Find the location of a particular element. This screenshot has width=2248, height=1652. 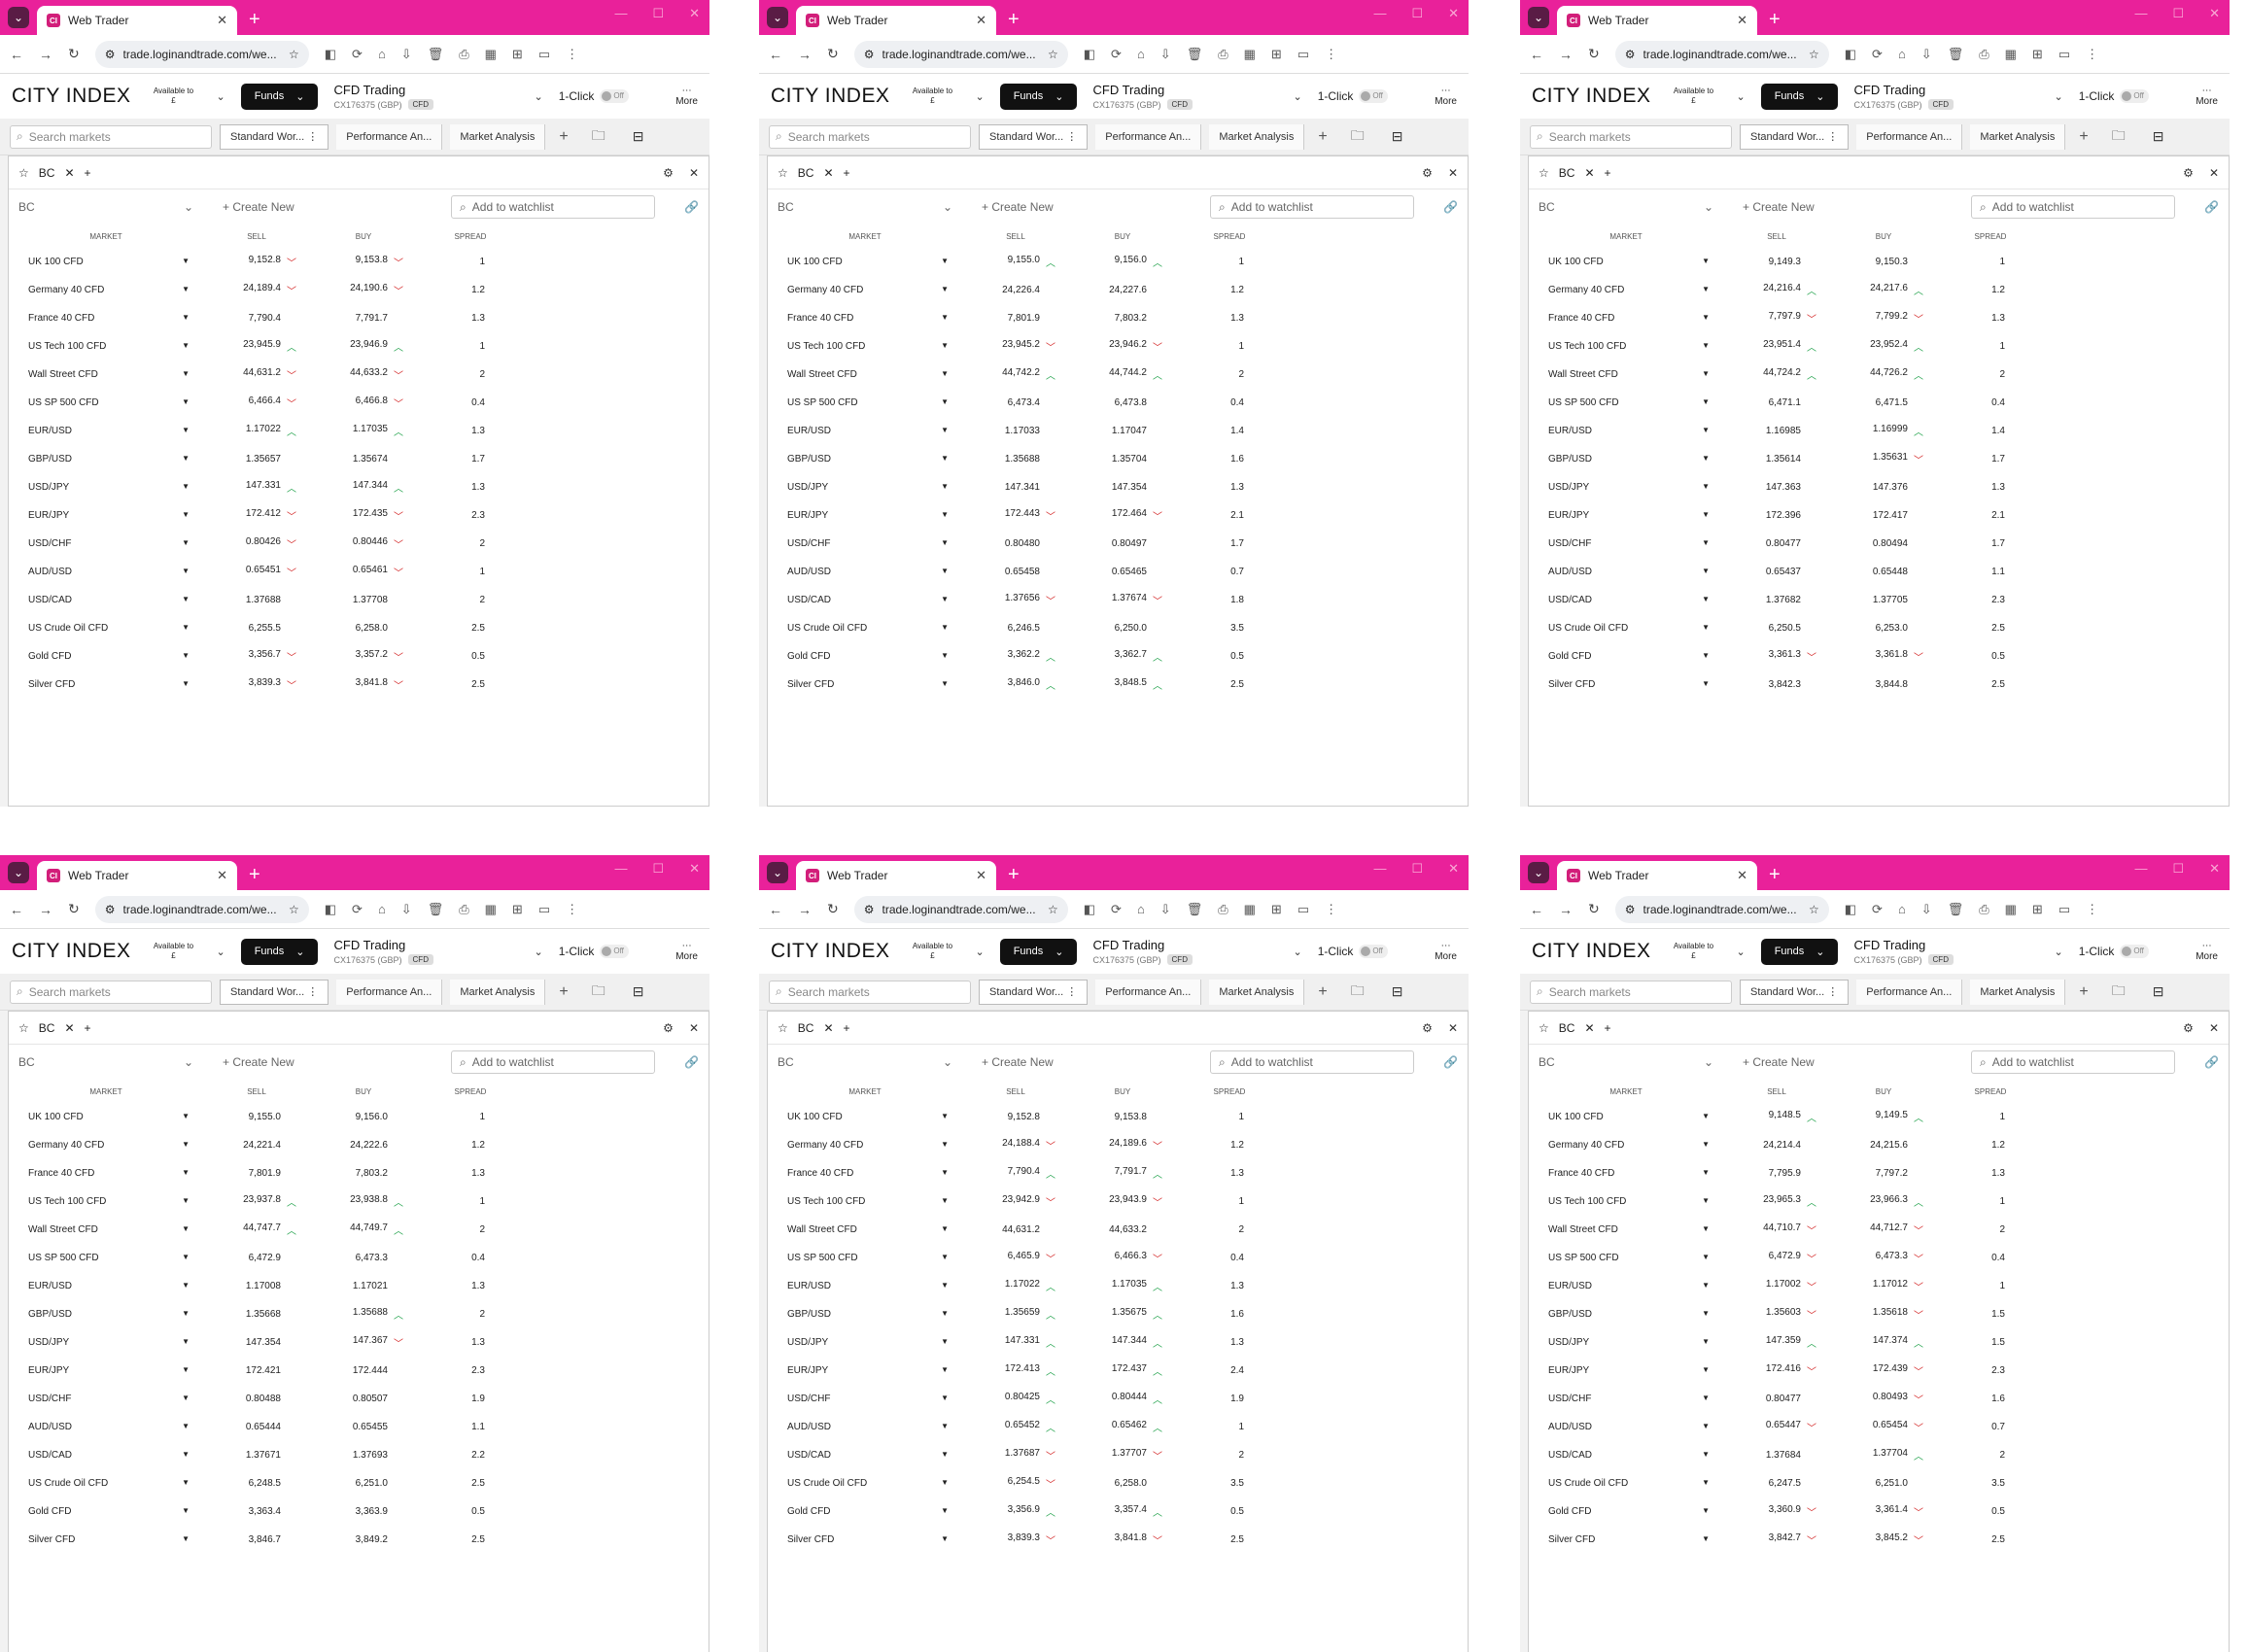

sell-price-cell: 7,790.4 is located at coordinates (256, 319).